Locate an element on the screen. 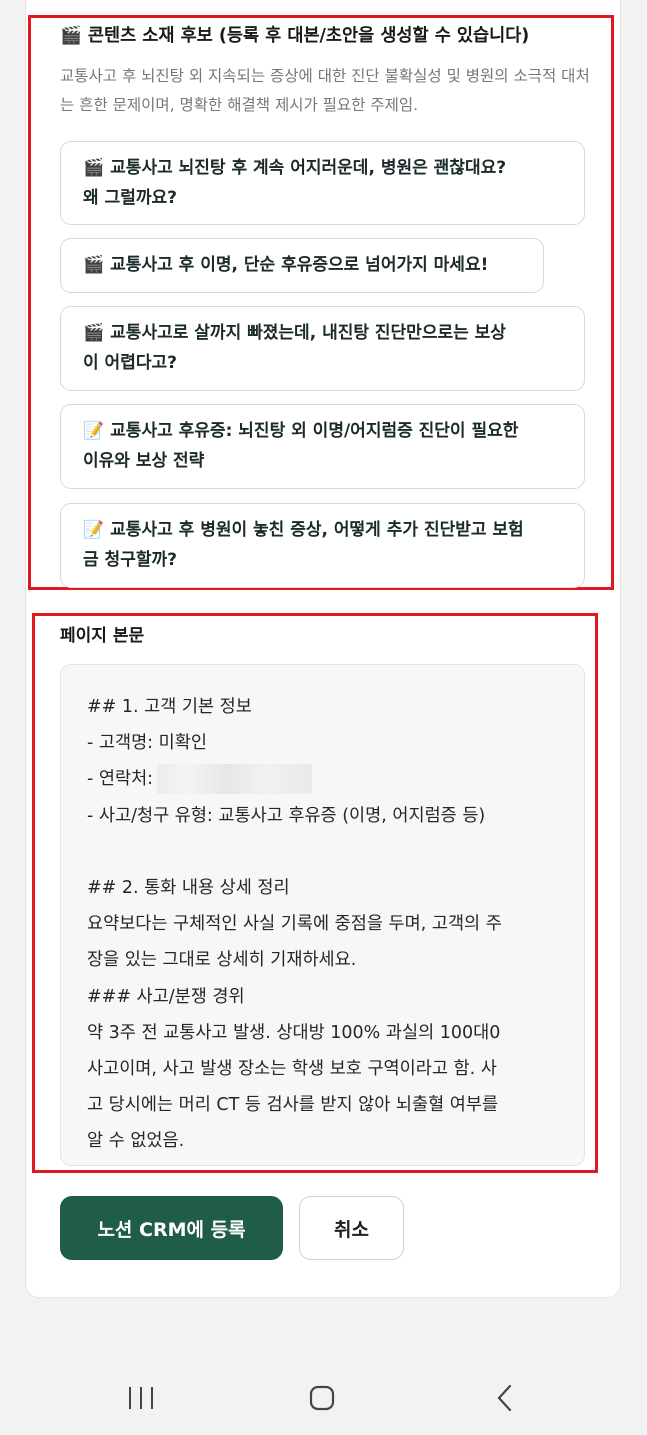 The height and width of the screenshot is (1435, 647). body-line: 고 당시에는 머리 CT 등 검사를 받지 않아 뇌출혈 여부를 is located at coordinates (293, 1105).